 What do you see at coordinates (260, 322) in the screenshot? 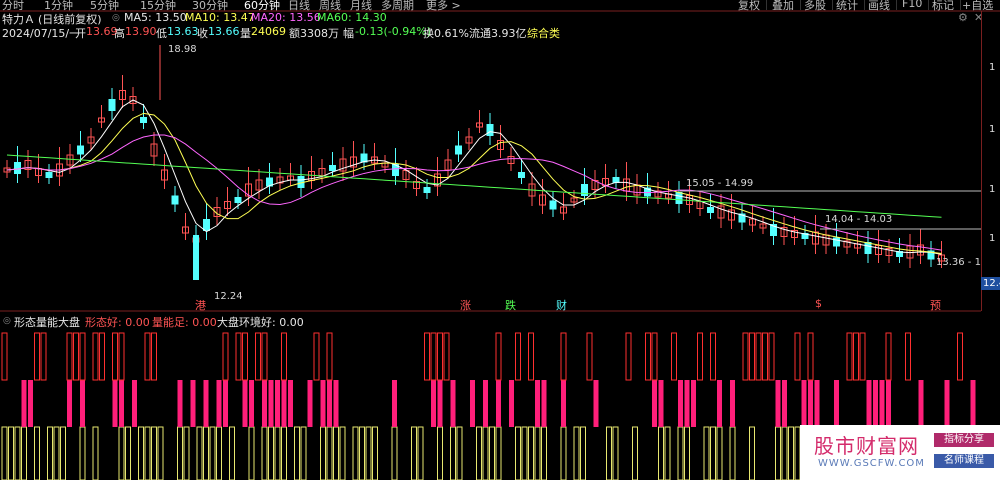
I see `indicator-x3: 大盘环境好: 0.00` at bounding box center [260, 322].